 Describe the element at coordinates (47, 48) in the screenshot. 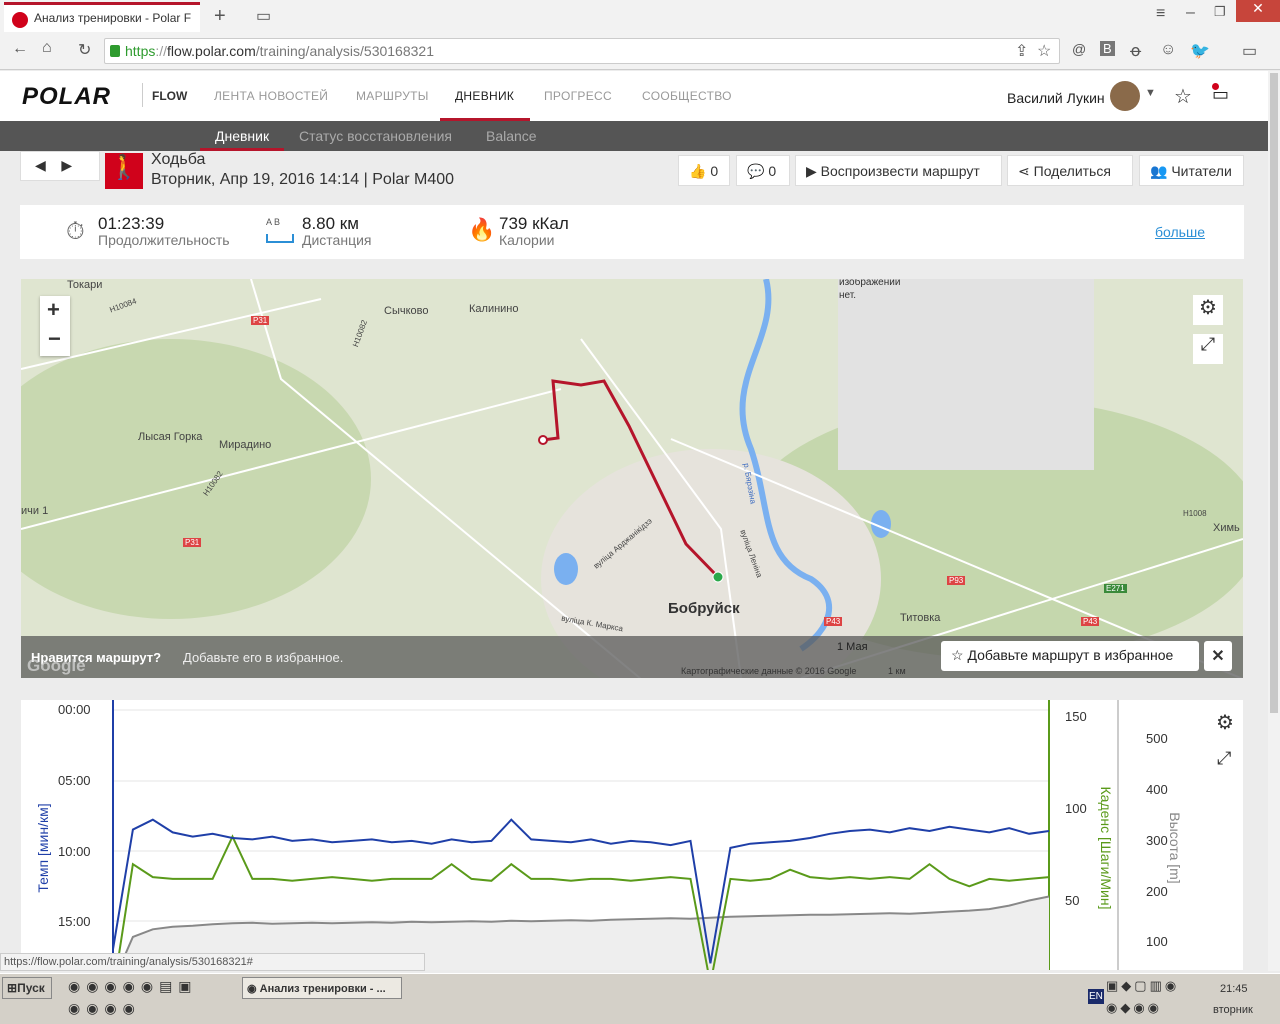

I see `home-icon: ⌂` at that location.